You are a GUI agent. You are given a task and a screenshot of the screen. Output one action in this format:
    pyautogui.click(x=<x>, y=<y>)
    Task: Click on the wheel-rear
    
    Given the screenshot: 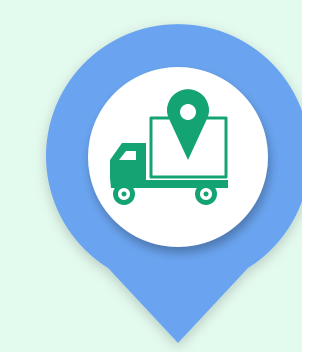 What is the action you would take?
    pyautogui.click(x=206, y=194)
    